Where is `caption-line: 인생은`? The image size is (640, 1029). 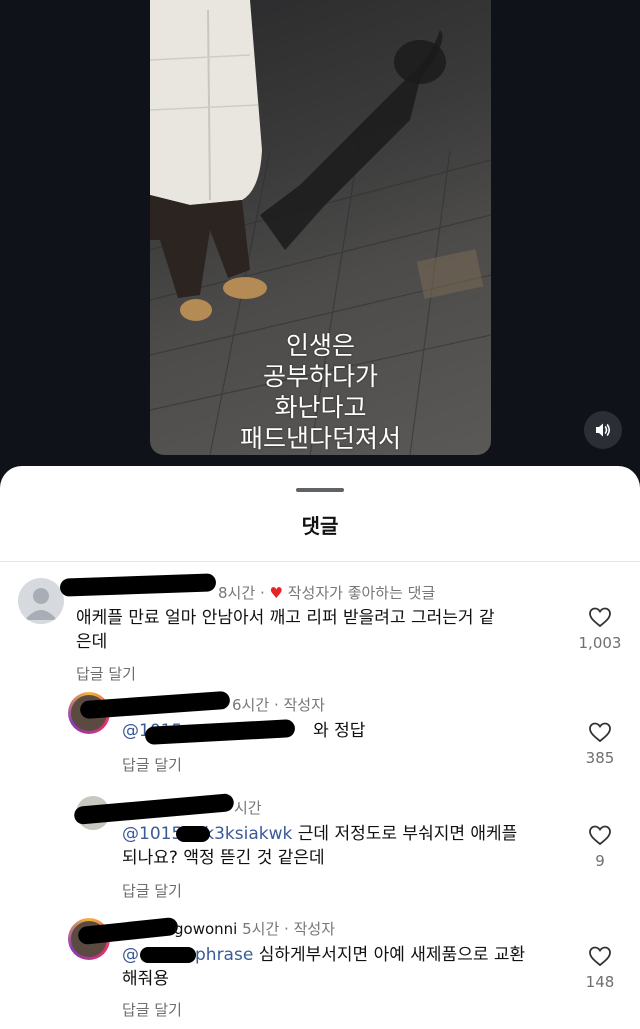
caption-line: 인생은 is located at coordinates (320, 345).